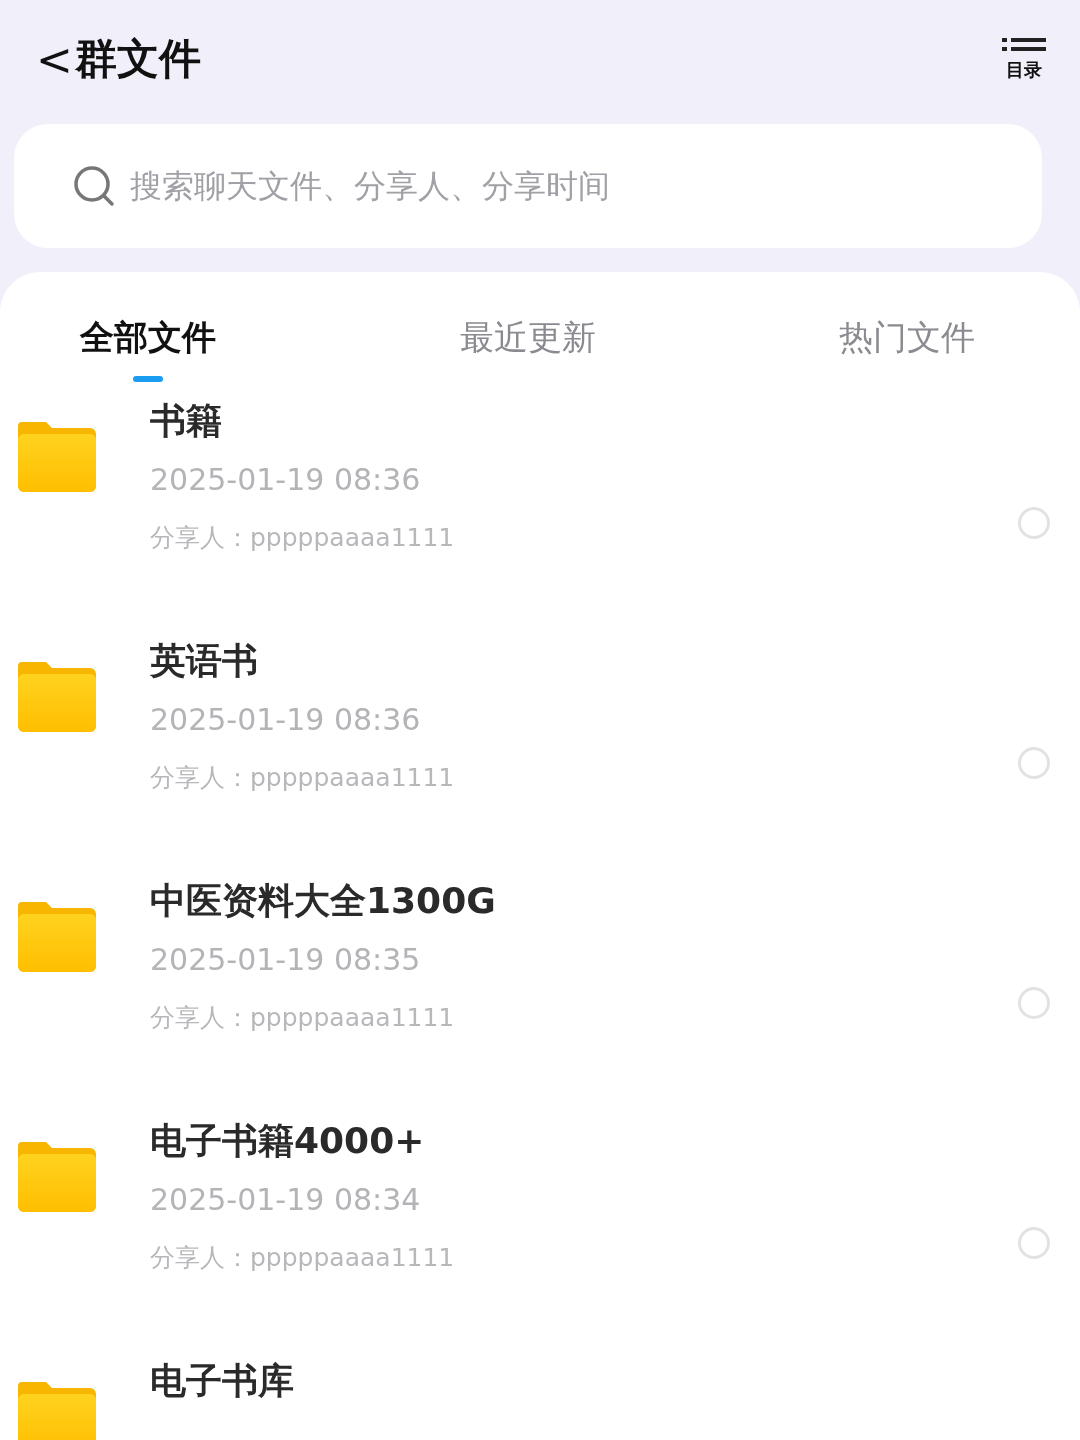  Describe the element at coordinates (138, 59) in the screenshot. I see `page-title: 群文件` at that location.